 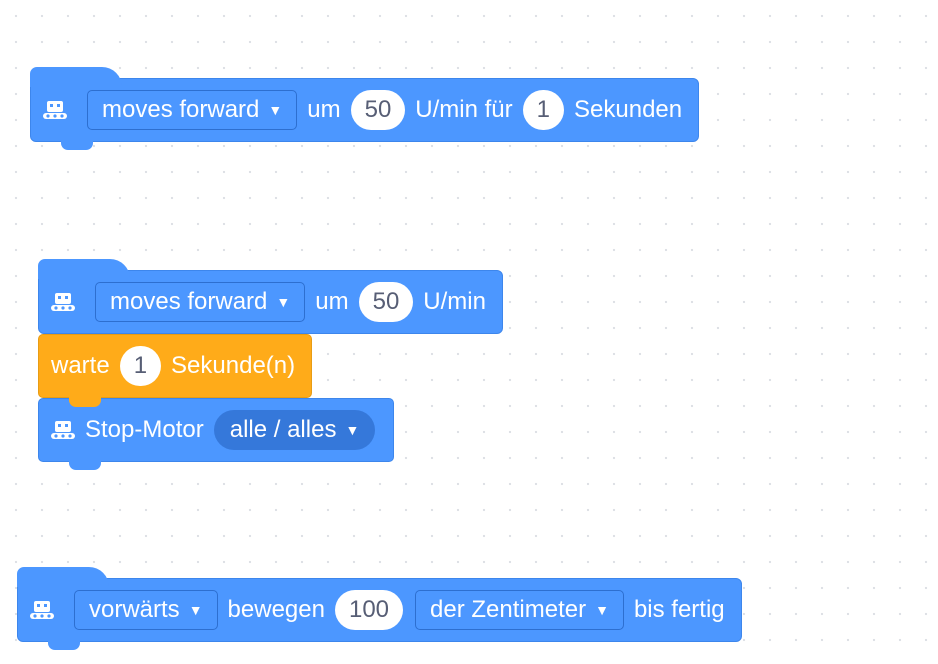 I want to click on wait-block: warte 1 Sekunde(n), so click(x=175, y=370).